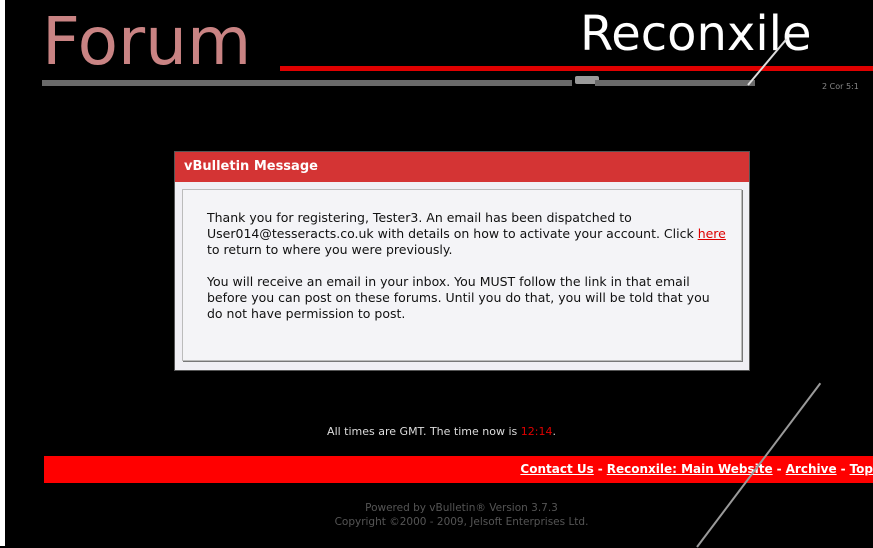 The width and height of the screenshot is (873, 548). I want to click on here-link: here, so click(712, 233).